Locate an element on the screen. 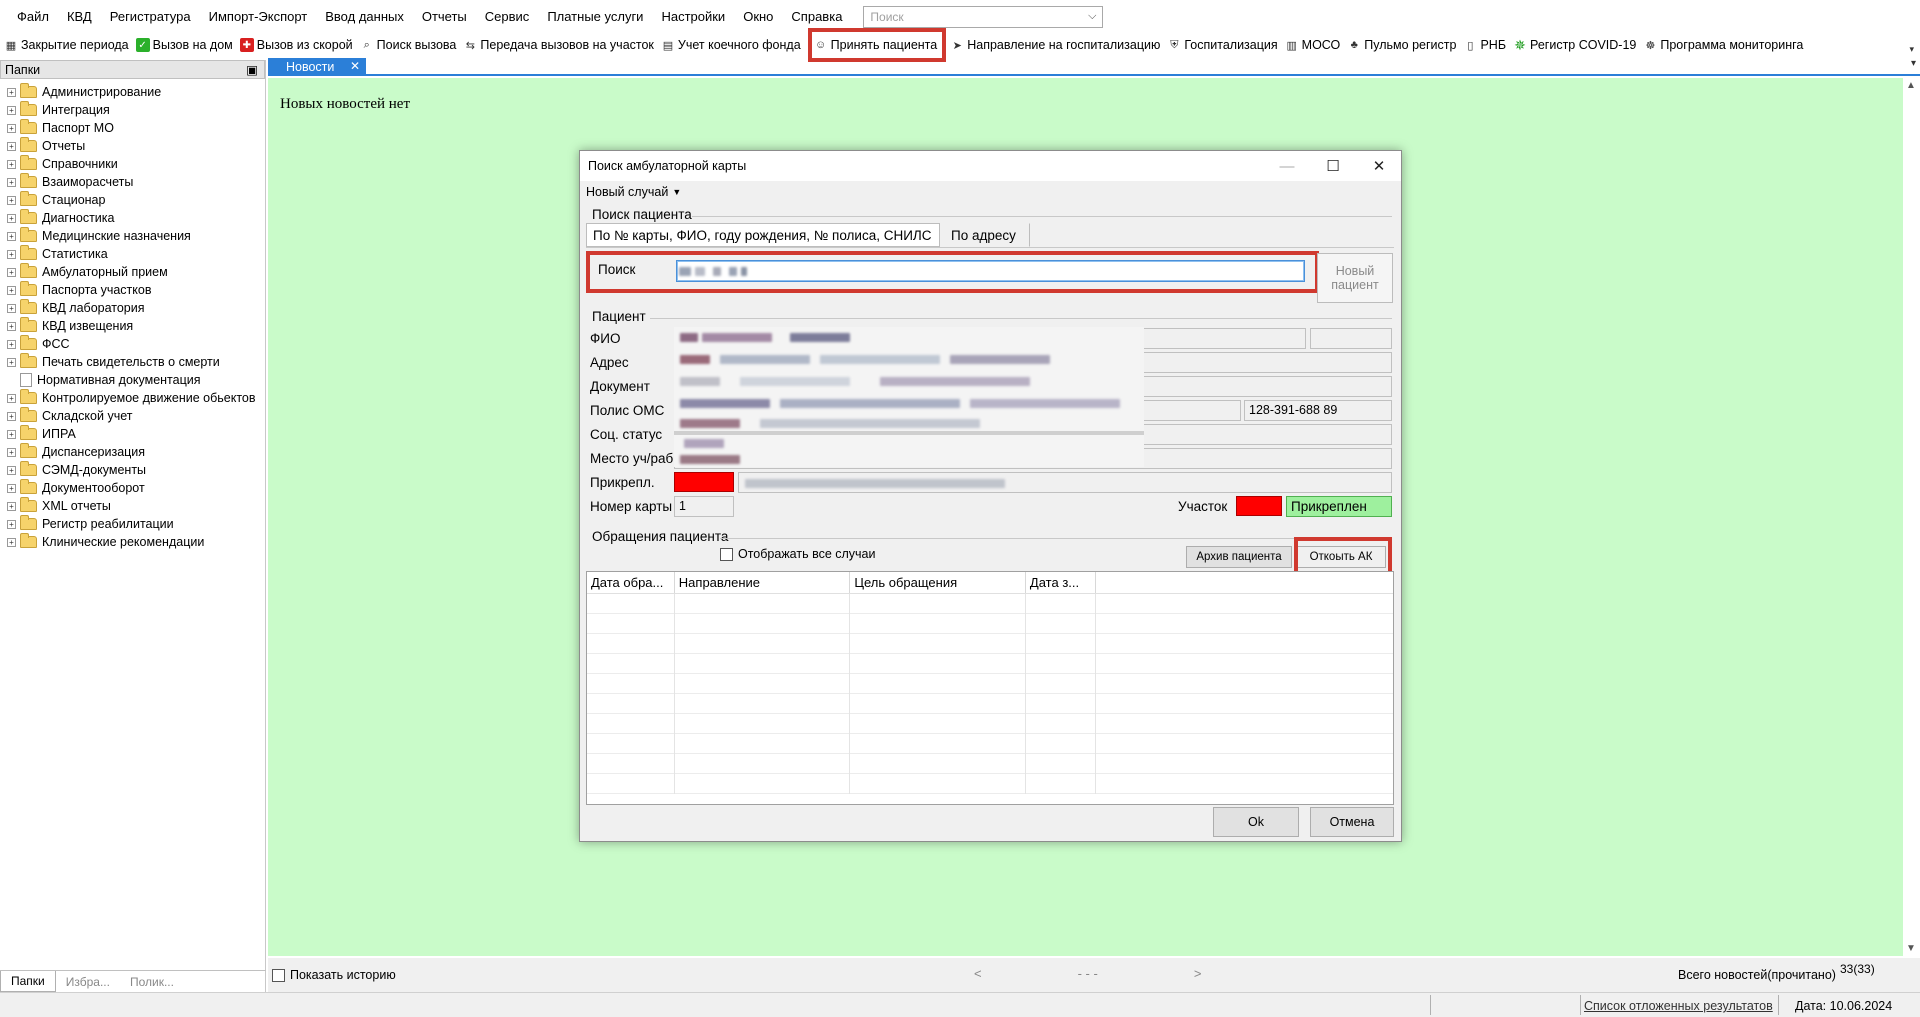 This screenshot has height=1017, width=1920. tree-node: + Паспорта участков is located at coordinates (132, 290).